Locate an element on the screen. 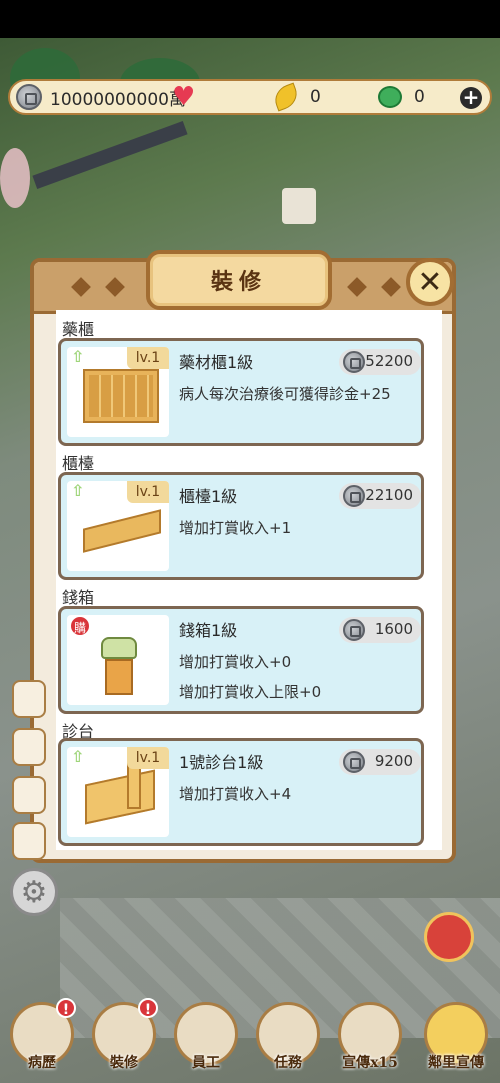  upgrade-cost-button: 22100 is located at coordinates (380, 496).